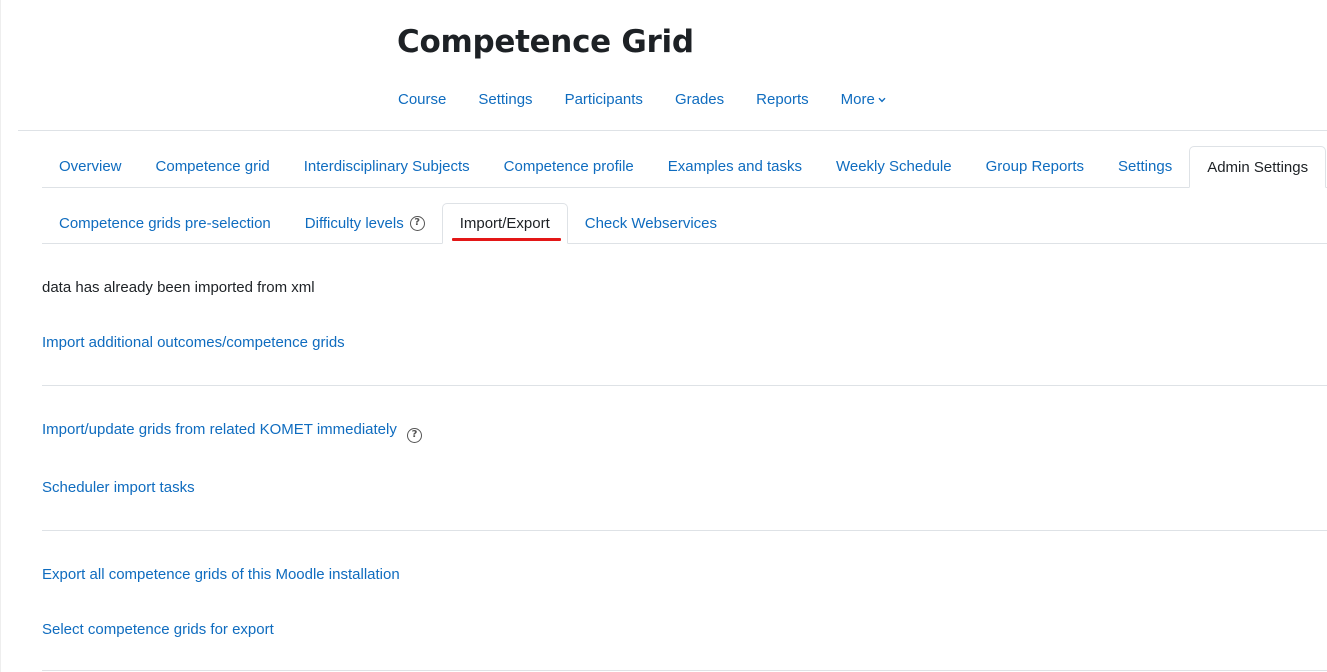 The height and width of the screenshot is (672, 1327). What do you see at coordinates (354, 223) in the screenshot?
I see `tab-difficulty-levels-label: Difficulty levels` at bounding box center [354, 223].